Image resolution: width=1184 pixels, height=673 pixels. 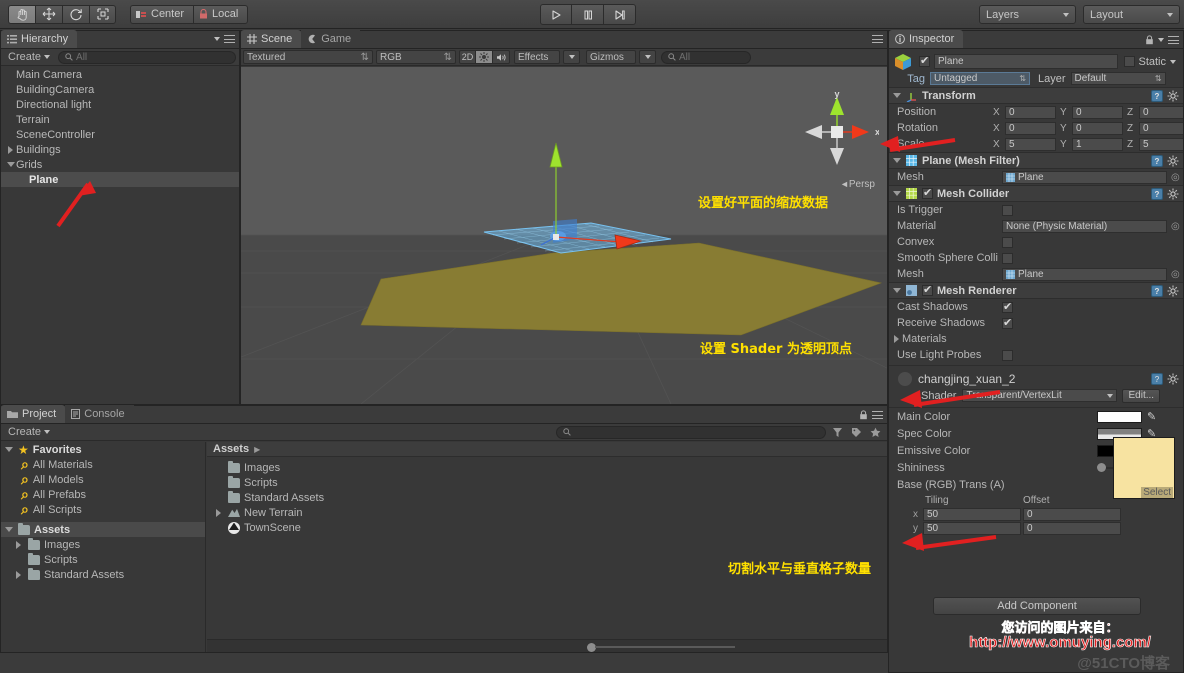 I want to click on tab-inspector: Inspector, so click(x=926, y=39).